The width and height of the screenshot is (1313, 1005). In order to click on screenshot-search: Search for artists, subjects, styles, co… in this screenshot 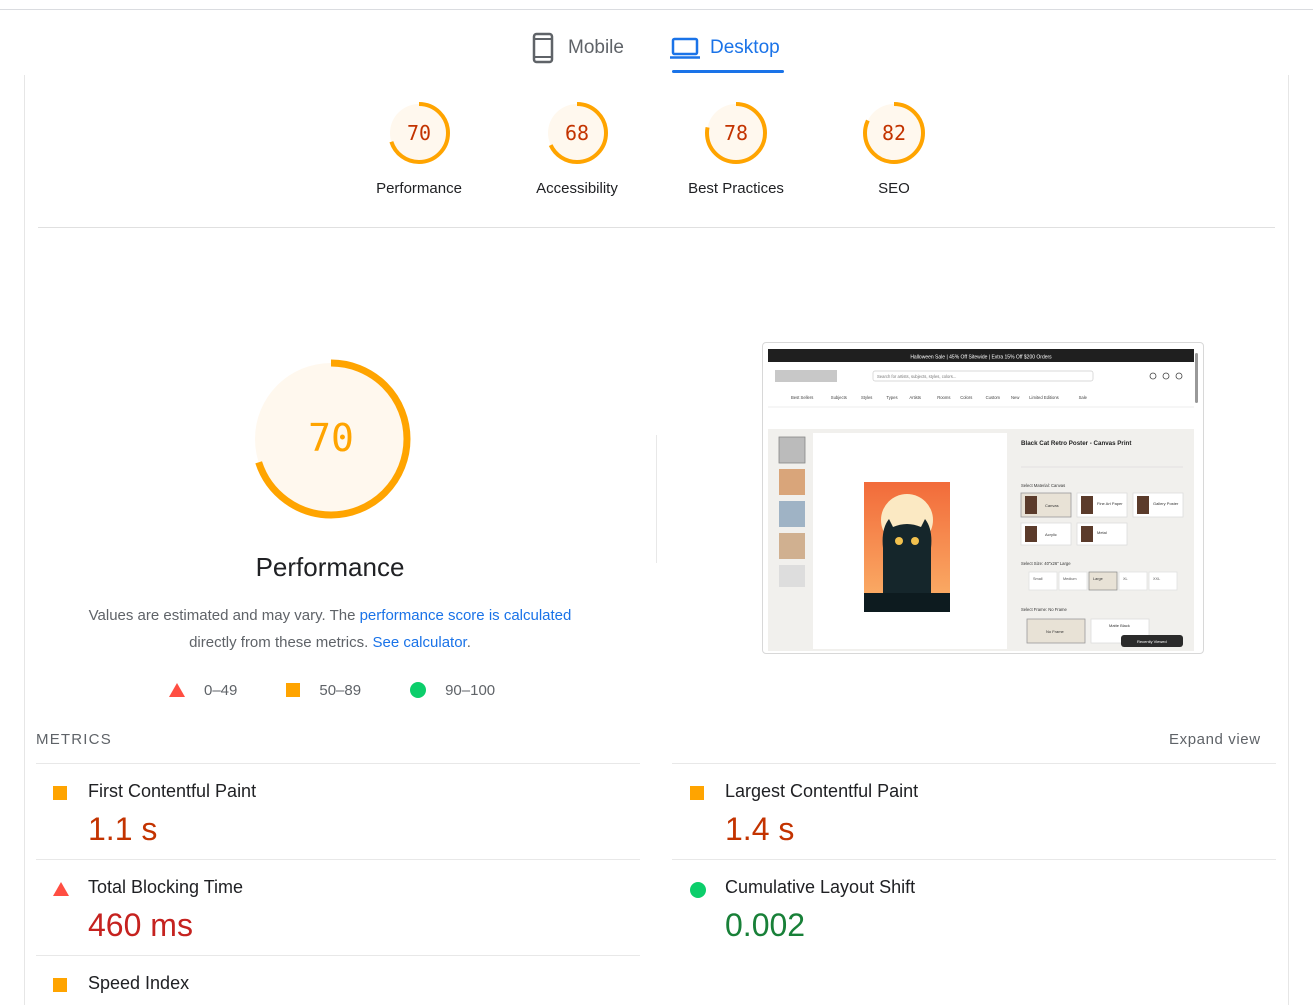, I will do `click(916, 376)`.